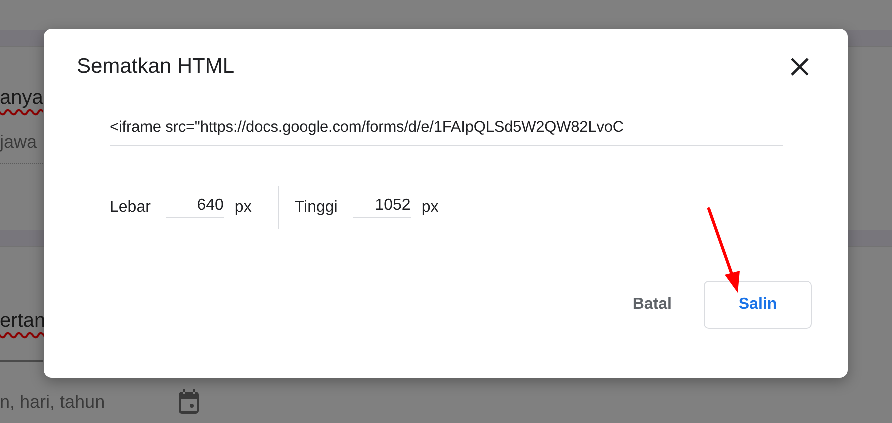 Image resolution: width=892 pixels, height=423 pixels. I want to click on size-label: Lebar, so click(130, 207).